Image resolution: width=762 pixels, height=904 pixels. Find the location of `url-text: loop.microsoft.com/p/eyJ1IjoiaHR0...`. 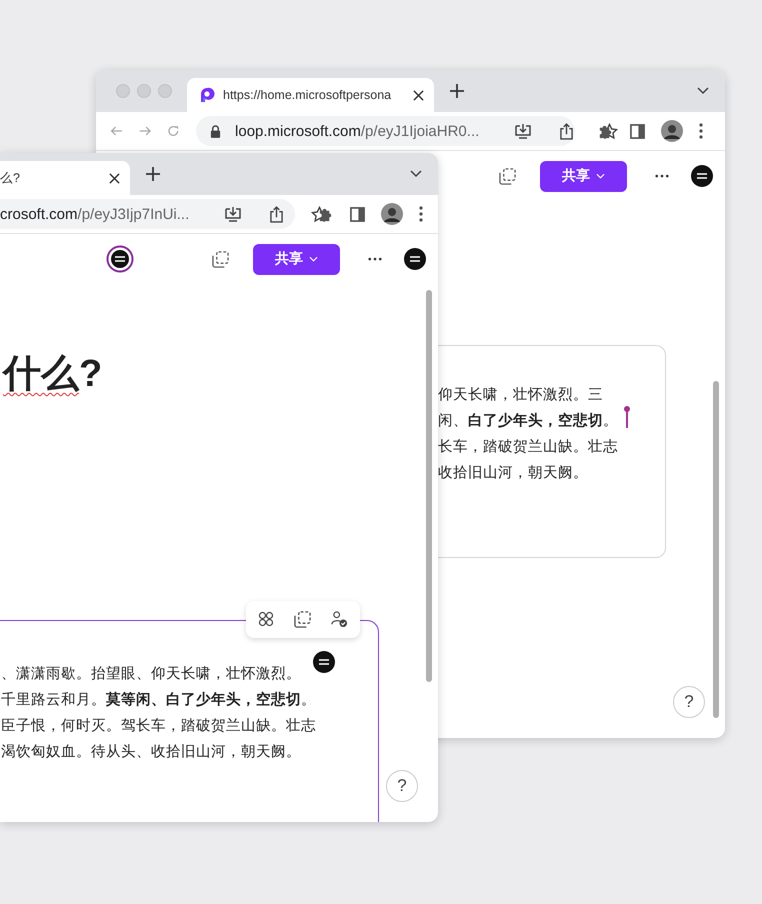

url-text: loop.microsoft.com/p/eyJ1IjoiaHR0... is located at coordinates (357, 131).